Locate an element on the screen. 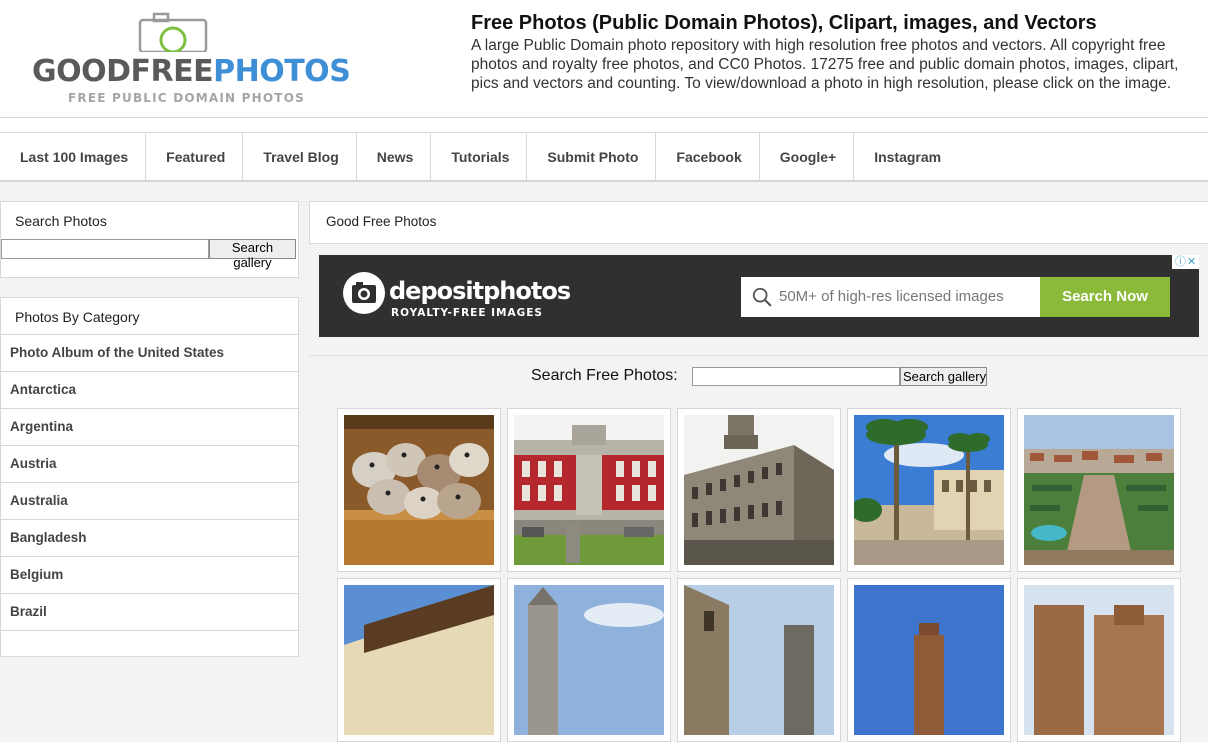  sidebar-search-panel: Search Photos Search gallery is located at coordinates (149, 239).